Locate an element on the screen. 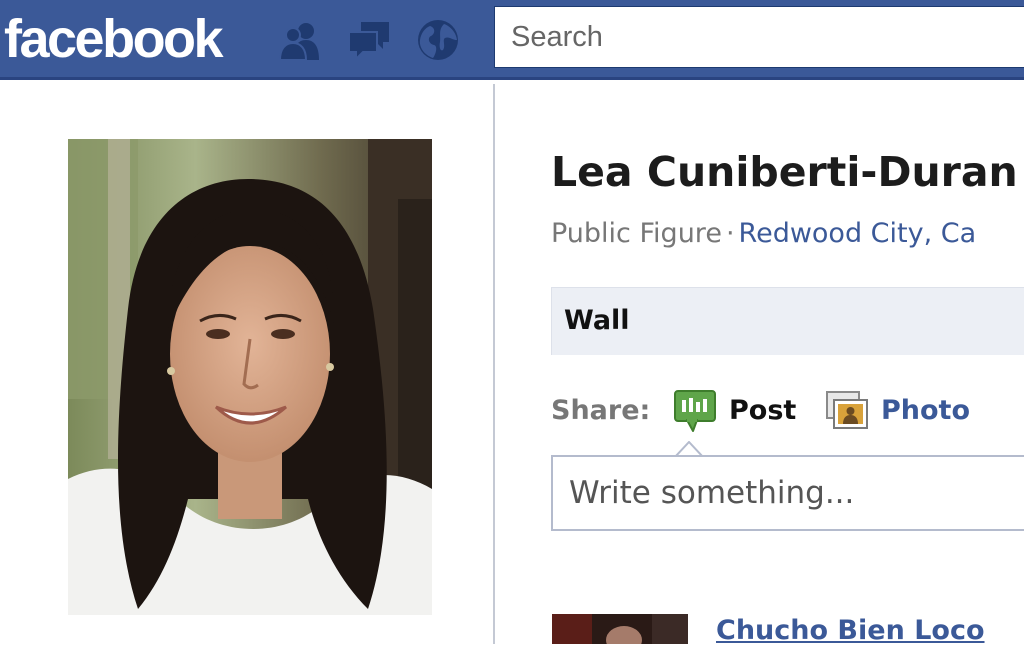 Image resolution: width=1024 pixels, height=648 pixels. feed-item-author-link: Chucho Bien Loco is located at coordinates (850, 631).